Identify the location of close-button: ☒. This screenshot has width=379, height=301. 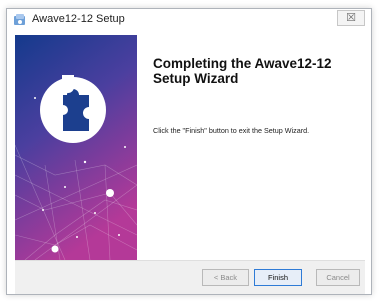
(351, 18).